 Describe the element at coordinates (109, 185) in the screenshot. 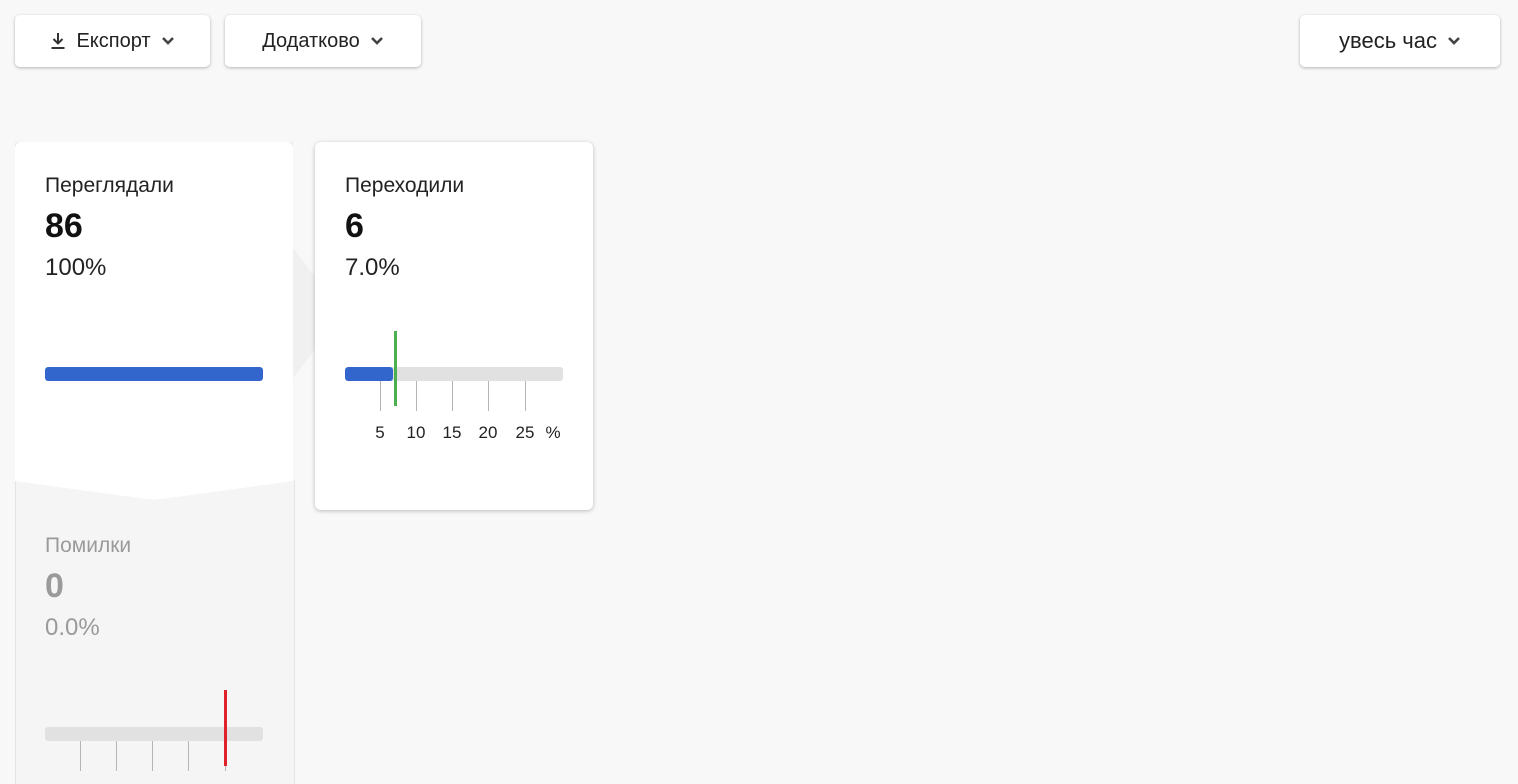

I see `viewed-title: Переглядали` at that location.